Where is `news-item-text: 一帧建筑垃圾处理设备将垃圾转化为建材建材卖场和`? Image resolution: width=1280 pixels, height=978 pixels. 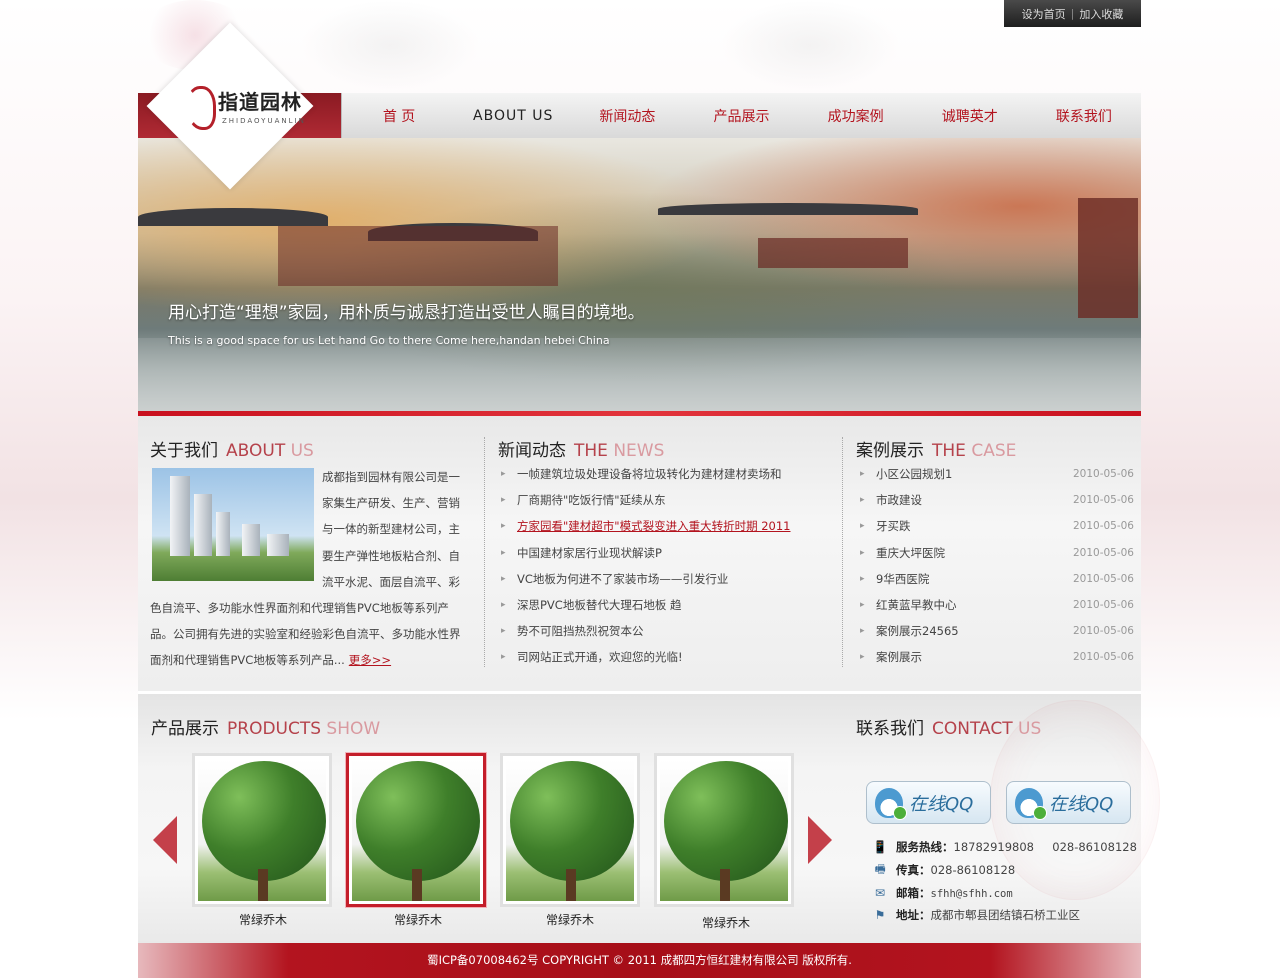
news-item-text: 一帧建筑垃圾处理设备将垃圾转化为建材建材卖场和 is located at coordinates (649, 474).